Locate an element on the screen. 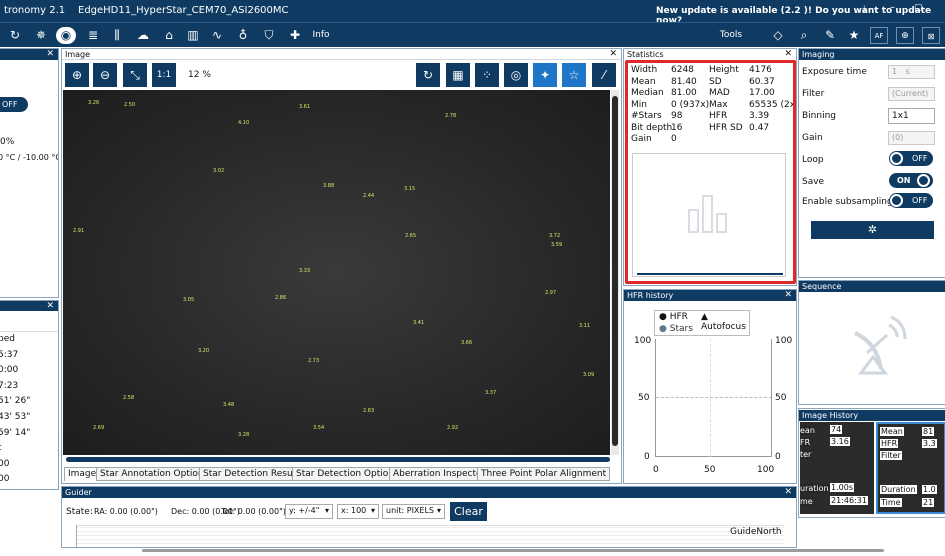  lock-icon: ⊠ is located at coordinates (931, 35).